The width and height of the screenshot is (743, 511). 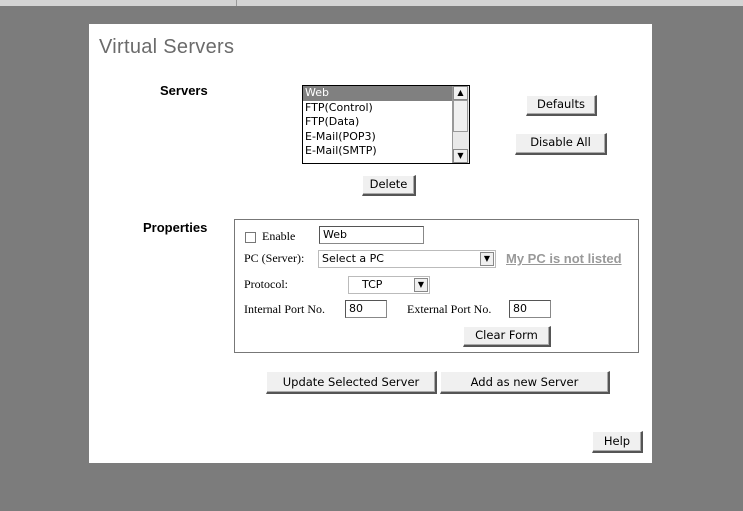 What do you see at coordinates (378, 137) in the screenshot?
I see `server-item-email-pop3: E-Mail(POP3)` at bounding box center [378, 137].